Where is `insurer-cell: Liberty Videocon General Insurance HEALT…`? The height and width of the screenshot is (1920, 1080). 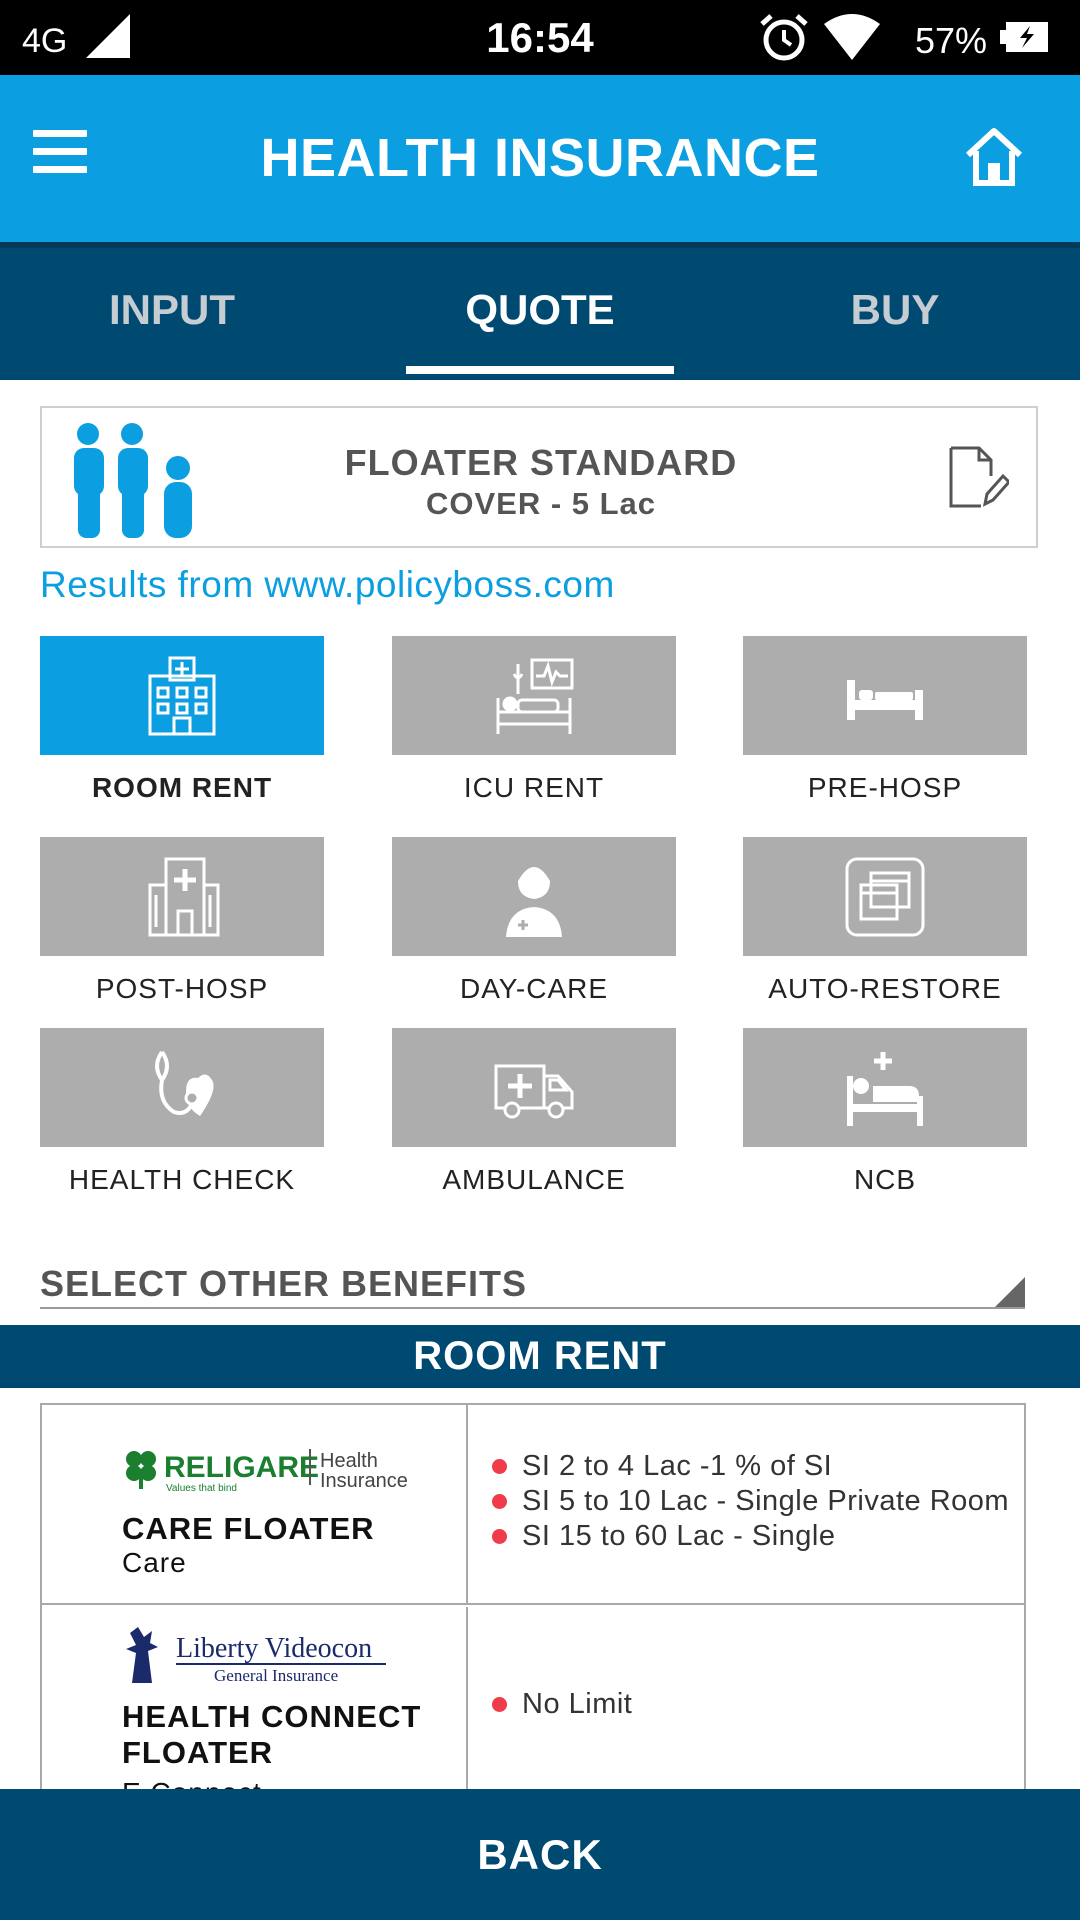 insurer-cell: Liberty Videocon General Insurance HEALT… is located at coordinates (255, 1698).